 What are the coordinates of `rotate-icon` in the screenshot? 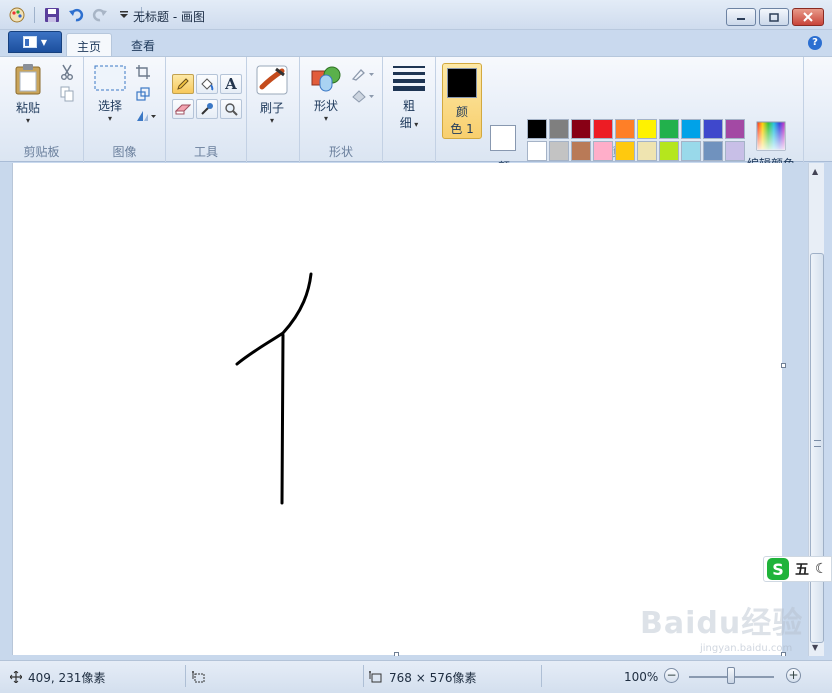 It's located at (146, 116).